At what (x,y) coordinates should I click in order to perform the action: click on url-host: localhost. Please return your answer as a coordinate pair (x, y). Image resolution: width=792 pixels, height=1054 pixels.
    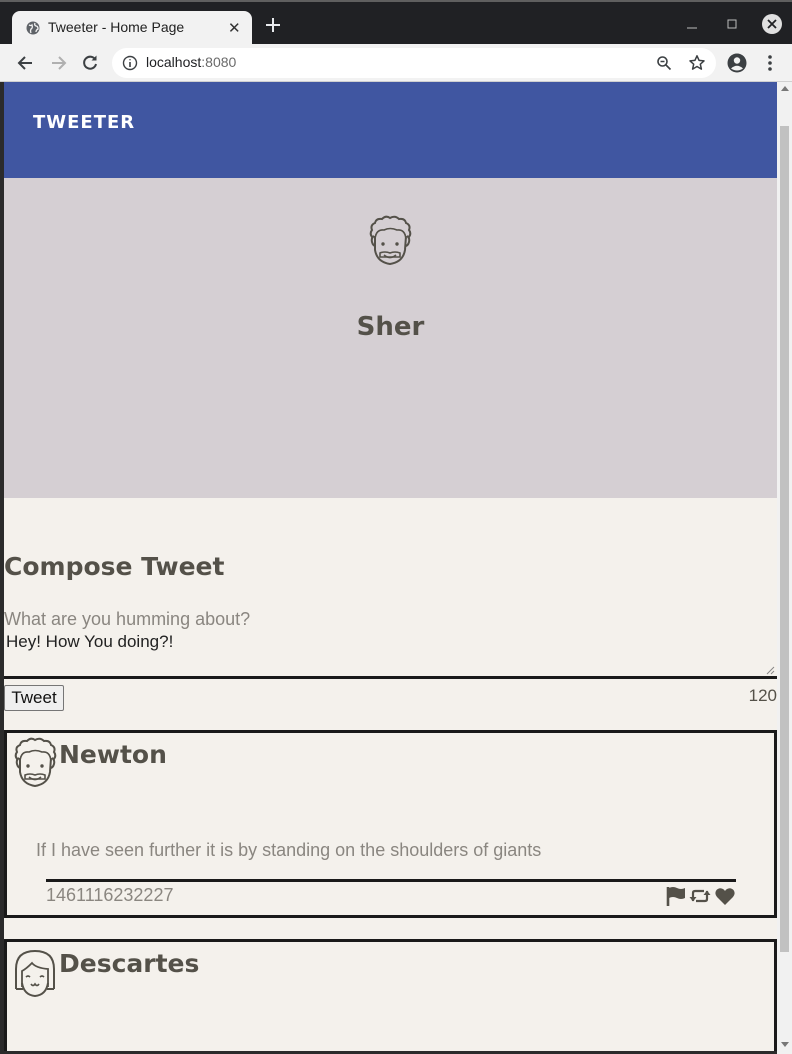
    Looking at the image, I should click on (174, 62).